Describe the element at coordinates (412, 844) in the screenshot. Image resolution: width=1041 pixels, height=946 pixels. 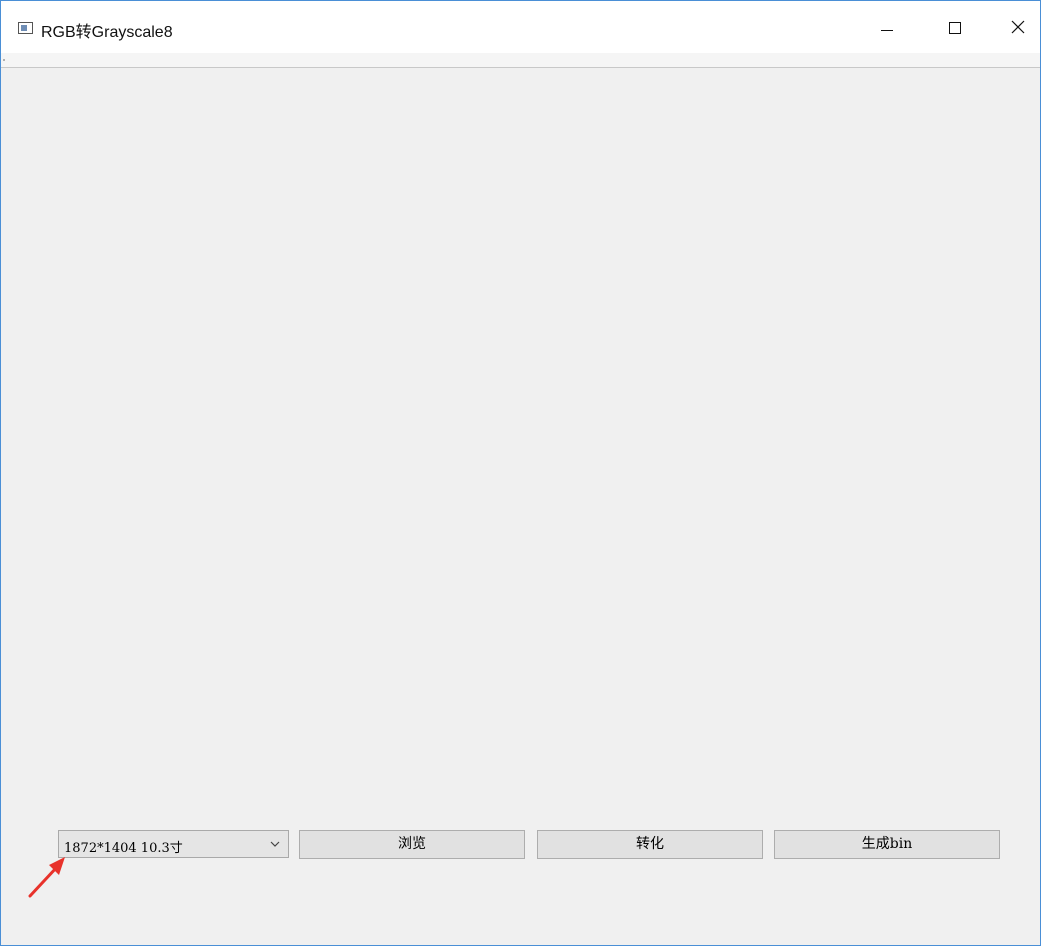
I see `browse-button: 浏览` at that location.